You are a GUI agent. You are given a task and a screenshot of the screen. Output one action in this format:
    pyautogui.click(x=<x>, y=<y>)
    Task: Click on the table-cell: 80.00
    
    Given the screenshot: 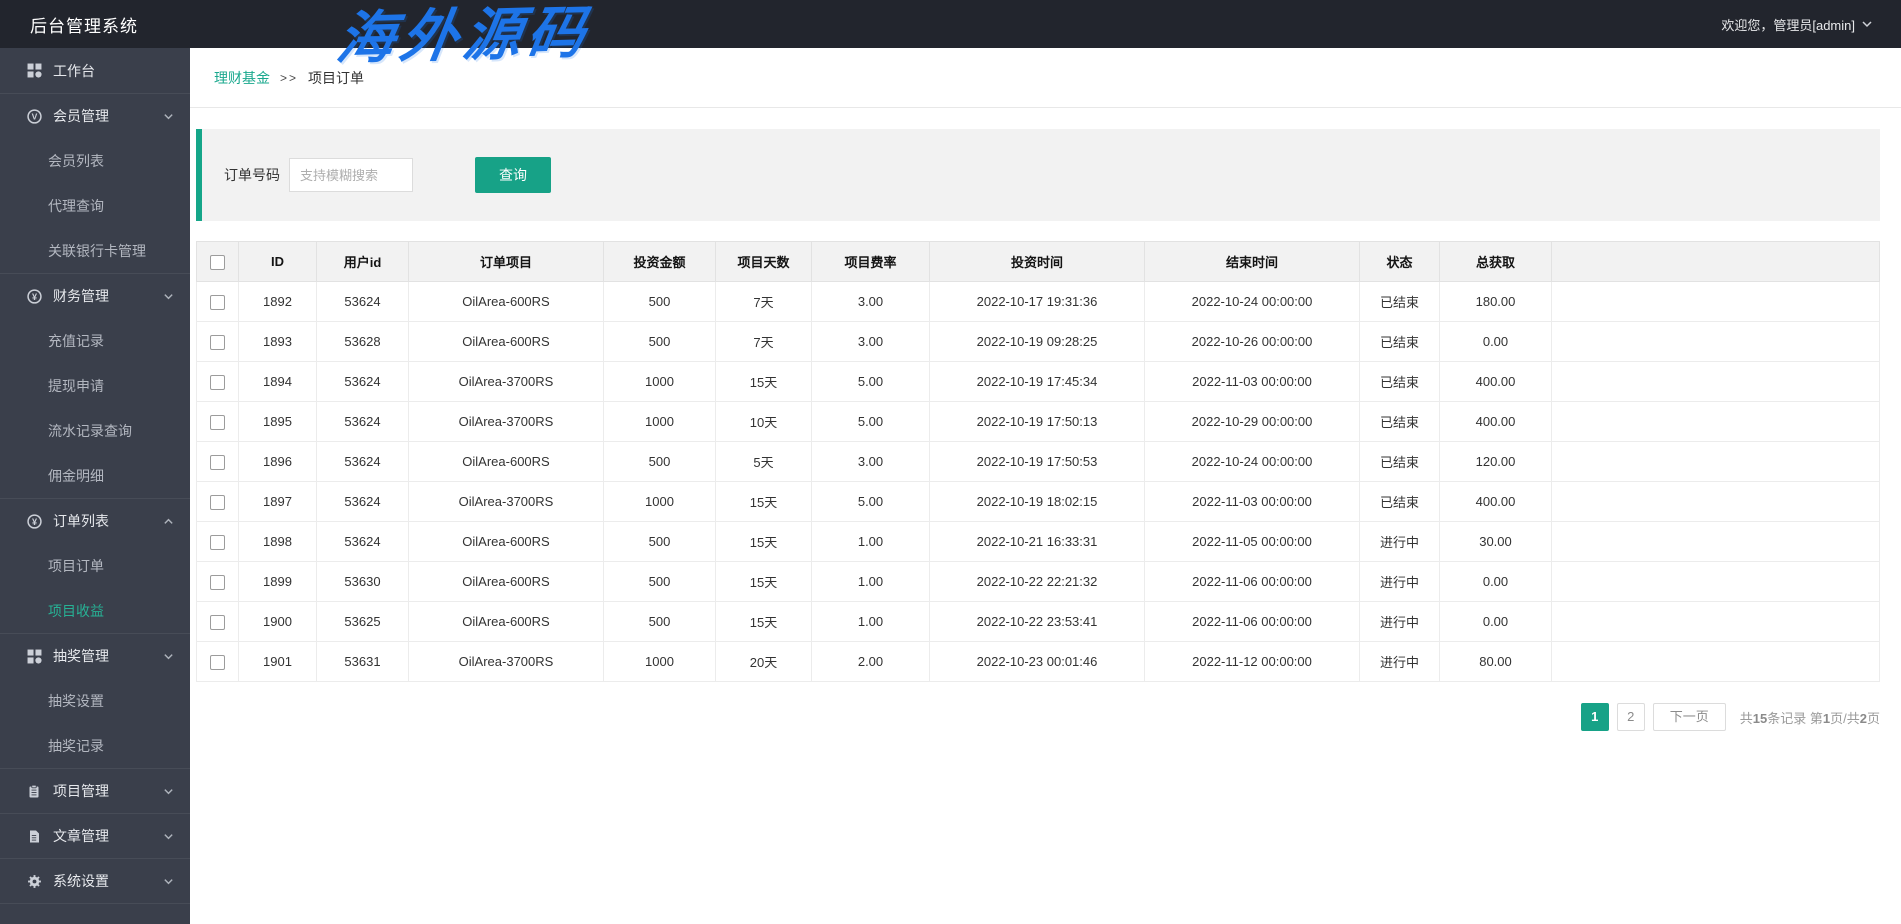 What is the action you would take?
    pyautogui.click(x=1495, y=661)
    